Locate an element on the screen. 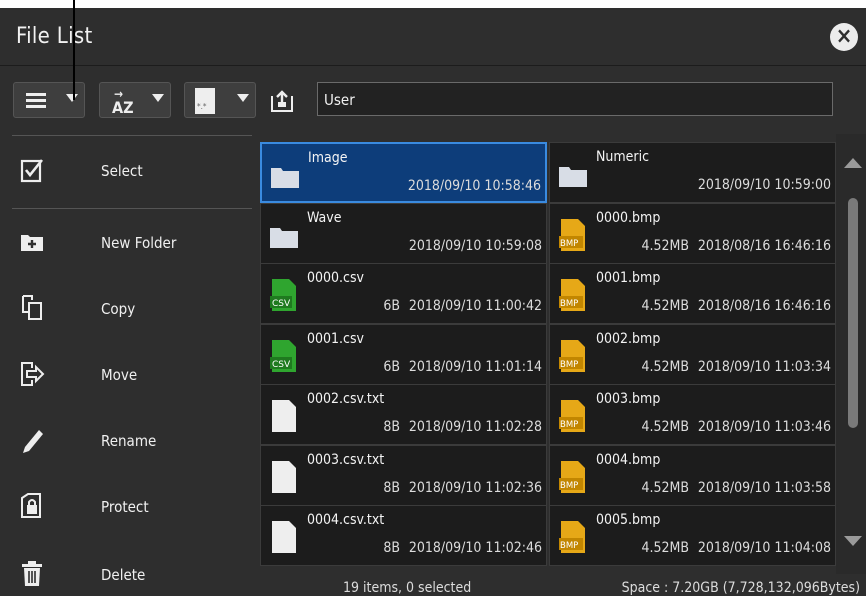 The width and height of the screenshot is (866, 608). sort-az-icon: → AZ is located at coordinates (123, 102).